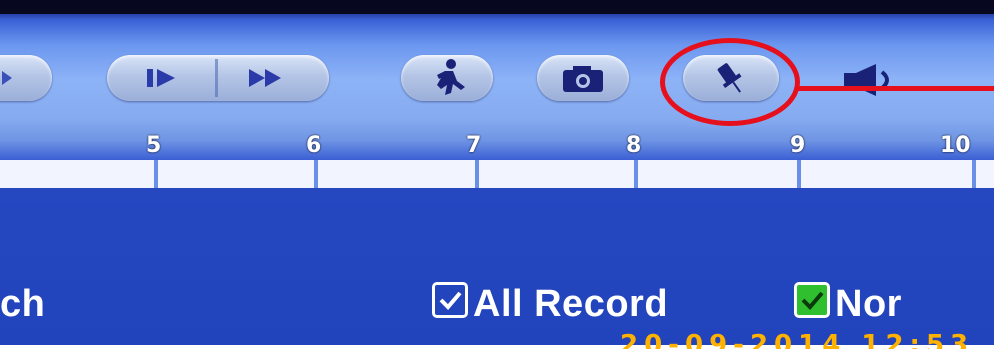  I want to click on annotation-pointer-line, so click(896, 88).